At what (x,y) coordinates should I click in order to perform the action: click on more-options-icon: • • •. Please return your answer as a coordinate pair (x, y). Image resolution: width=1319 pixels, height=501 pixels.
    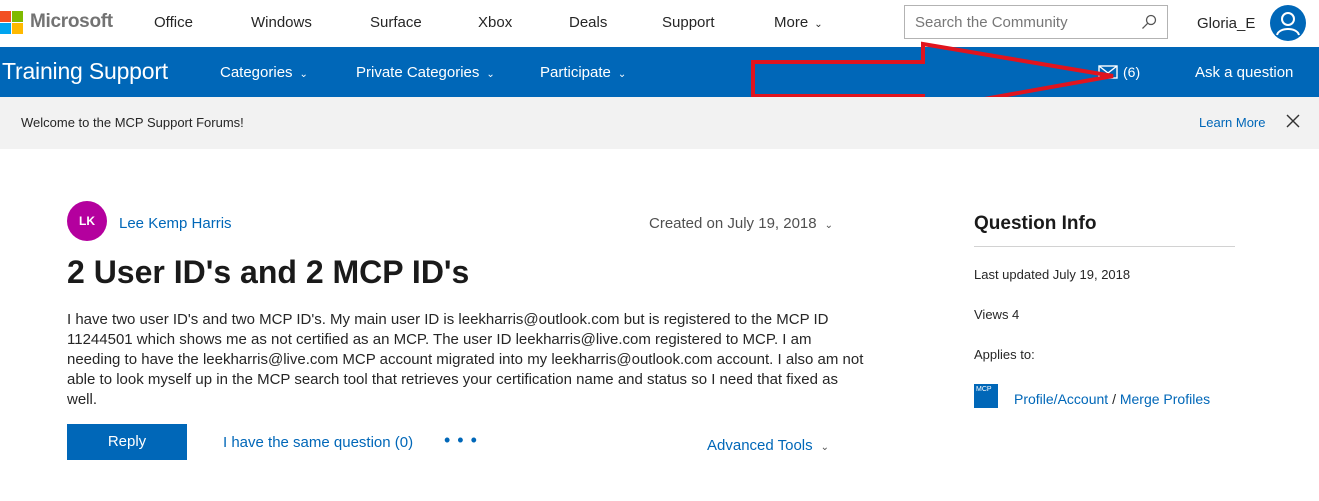
    Looking at the image, I should click on (461, 440).